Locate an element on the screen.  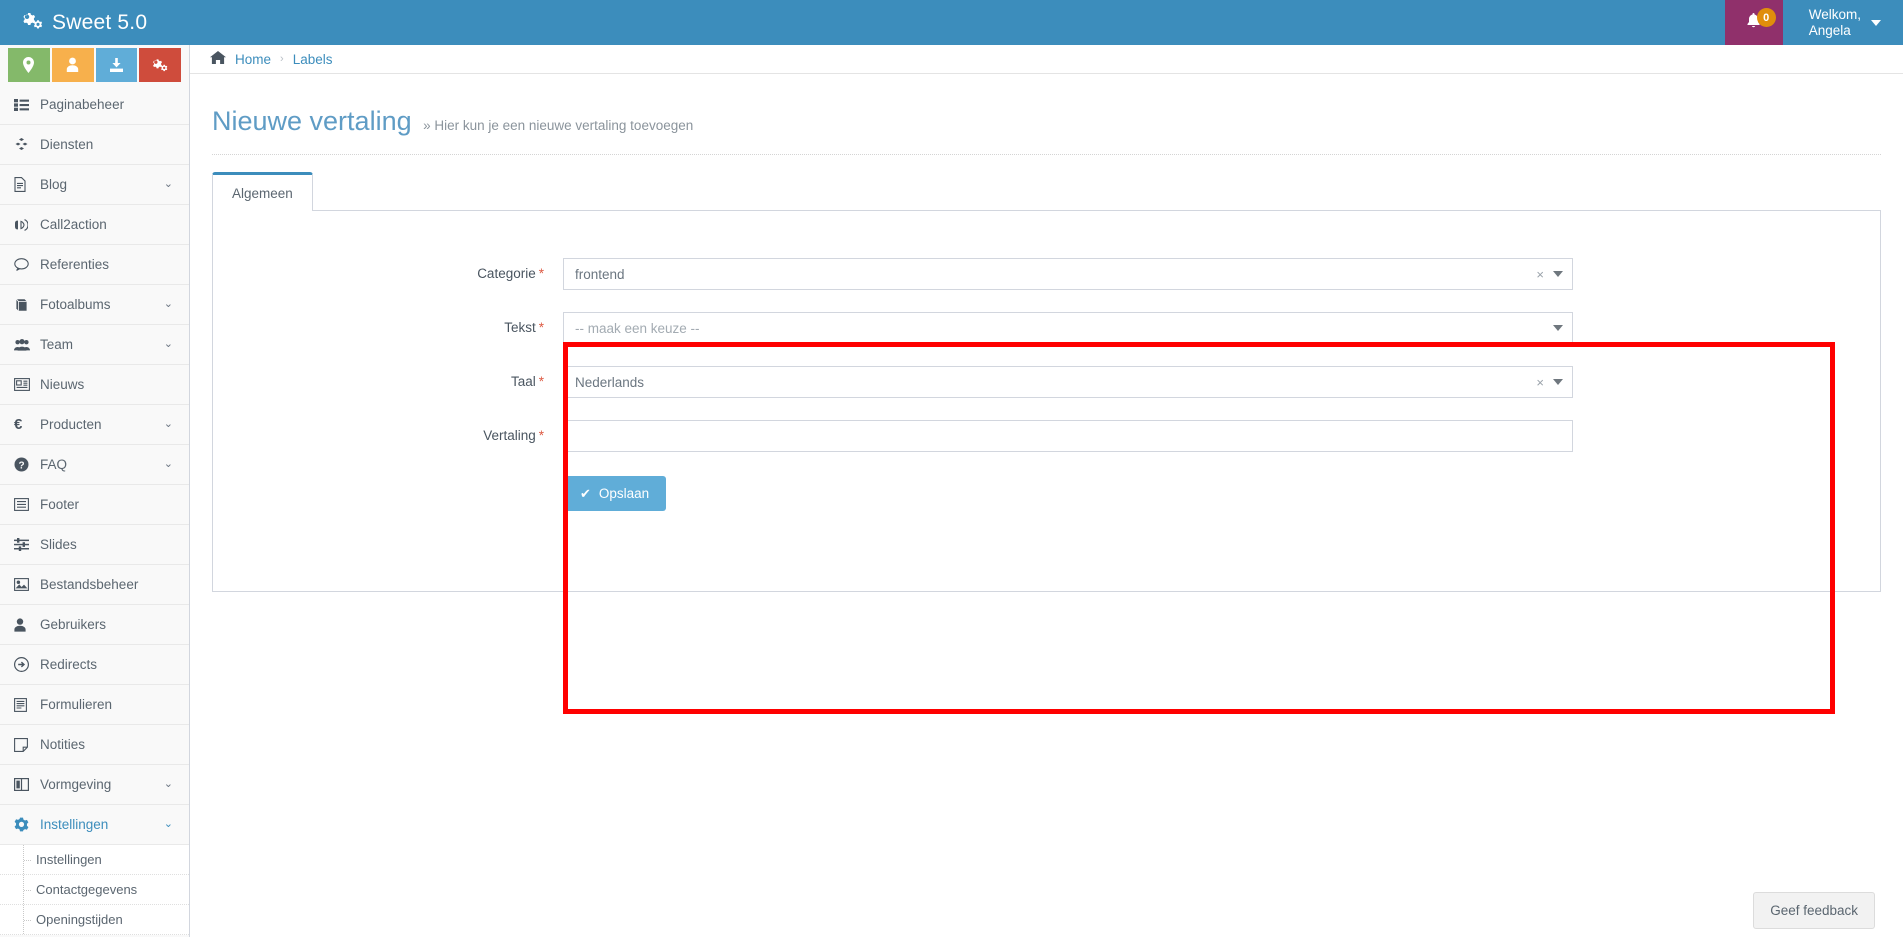
sidebar-item-label: Slides is located at coordinates (58, 544).